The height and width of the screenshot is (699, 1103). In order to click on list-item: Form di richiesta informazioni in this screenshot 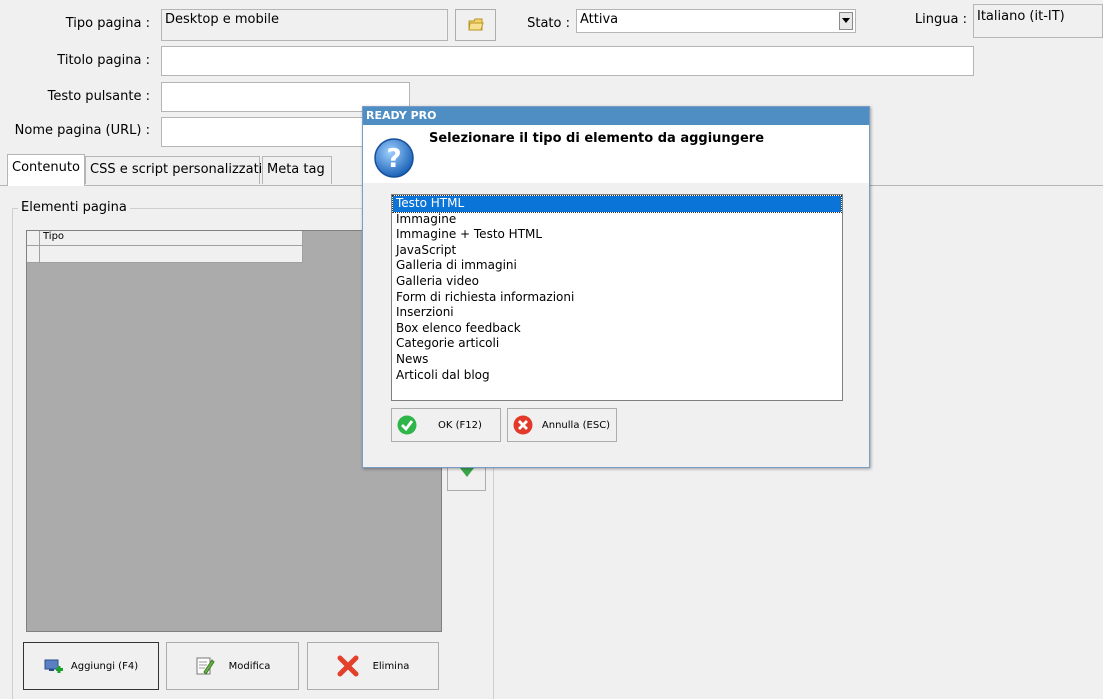, I will do `click(617, 298)`.